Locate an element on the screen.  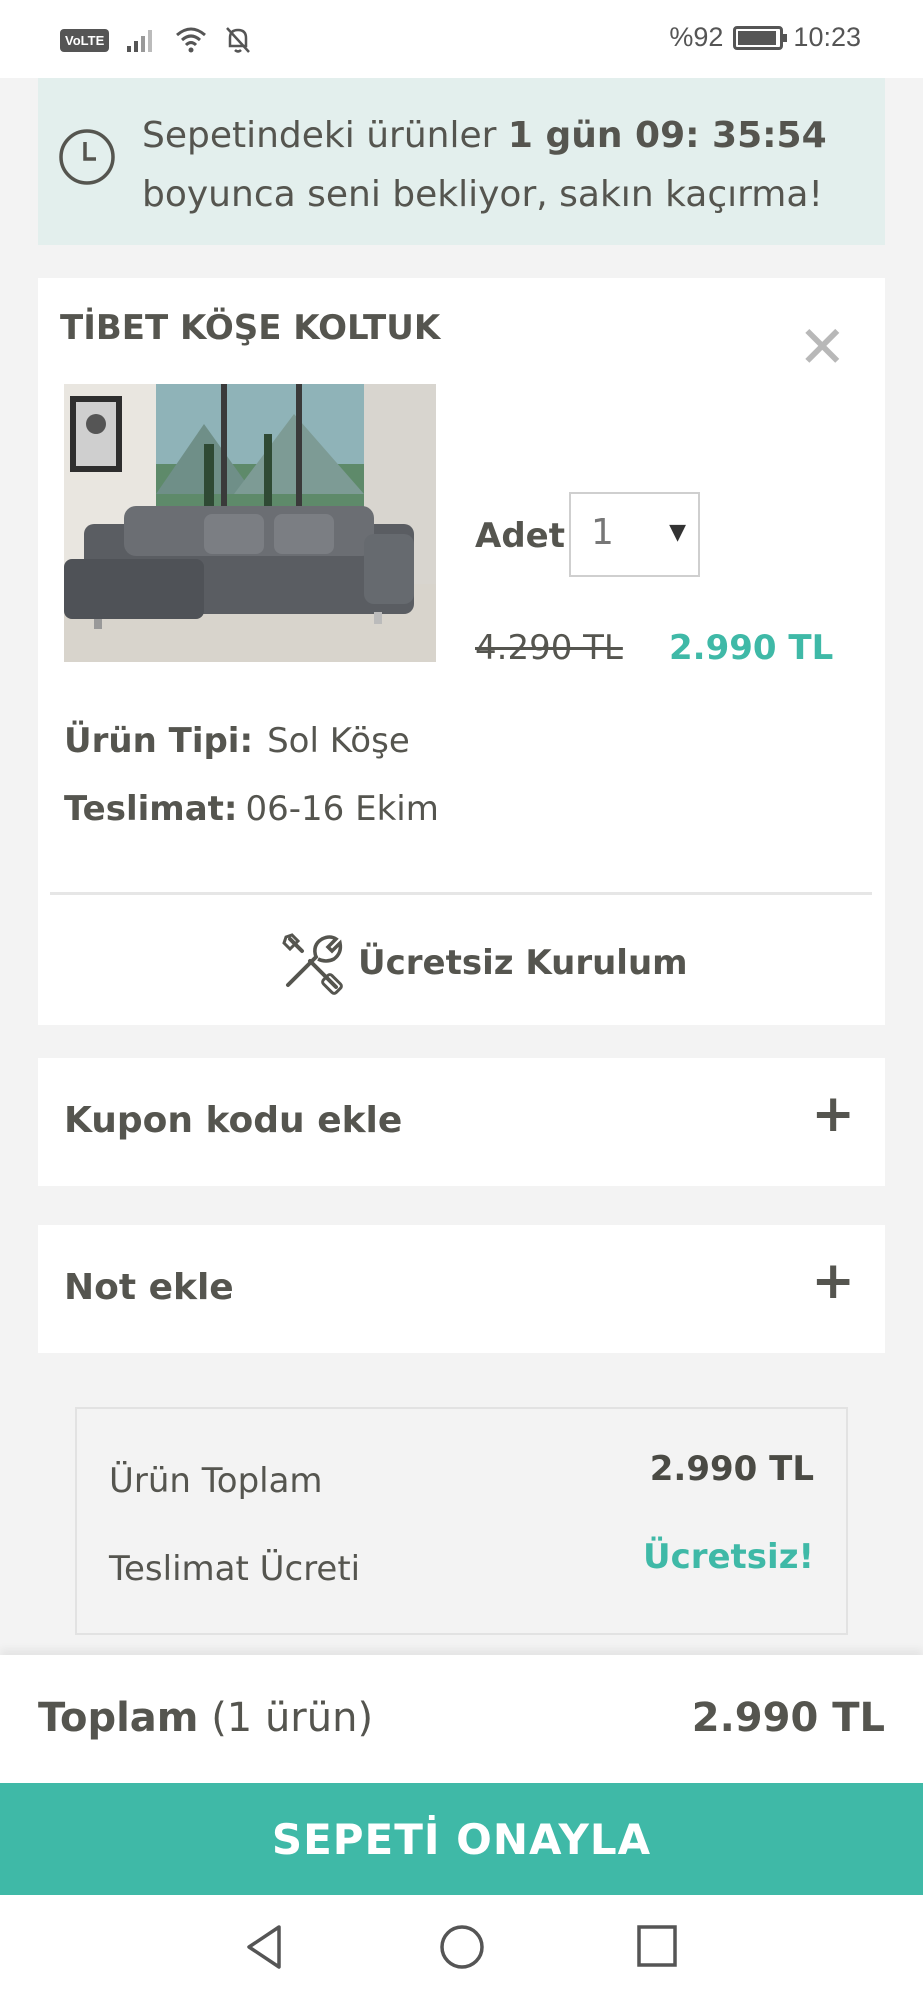
battery-percent: %92 is located at coordinates (696, 37).